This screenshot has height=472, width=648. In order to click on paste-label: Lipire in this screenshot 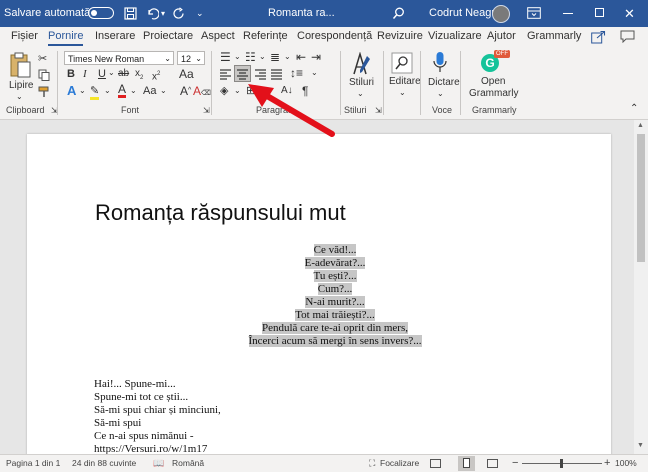, I will do `click(21, 85)`.